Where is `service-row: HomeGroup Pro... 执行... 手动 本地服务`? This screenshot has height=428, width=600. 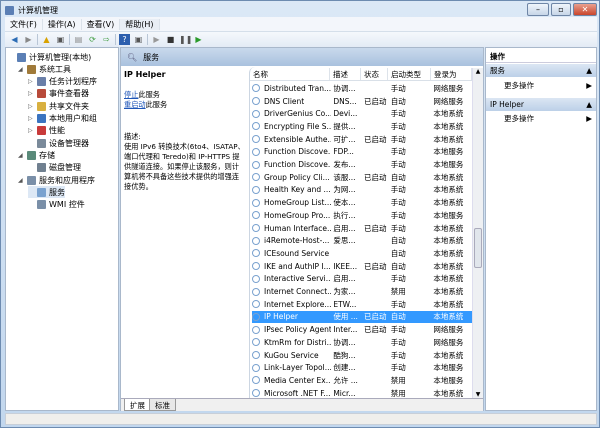
service-row: HomeGroup Pro... 执行... 手动 本地服务 is located at coordinates (362, 215).